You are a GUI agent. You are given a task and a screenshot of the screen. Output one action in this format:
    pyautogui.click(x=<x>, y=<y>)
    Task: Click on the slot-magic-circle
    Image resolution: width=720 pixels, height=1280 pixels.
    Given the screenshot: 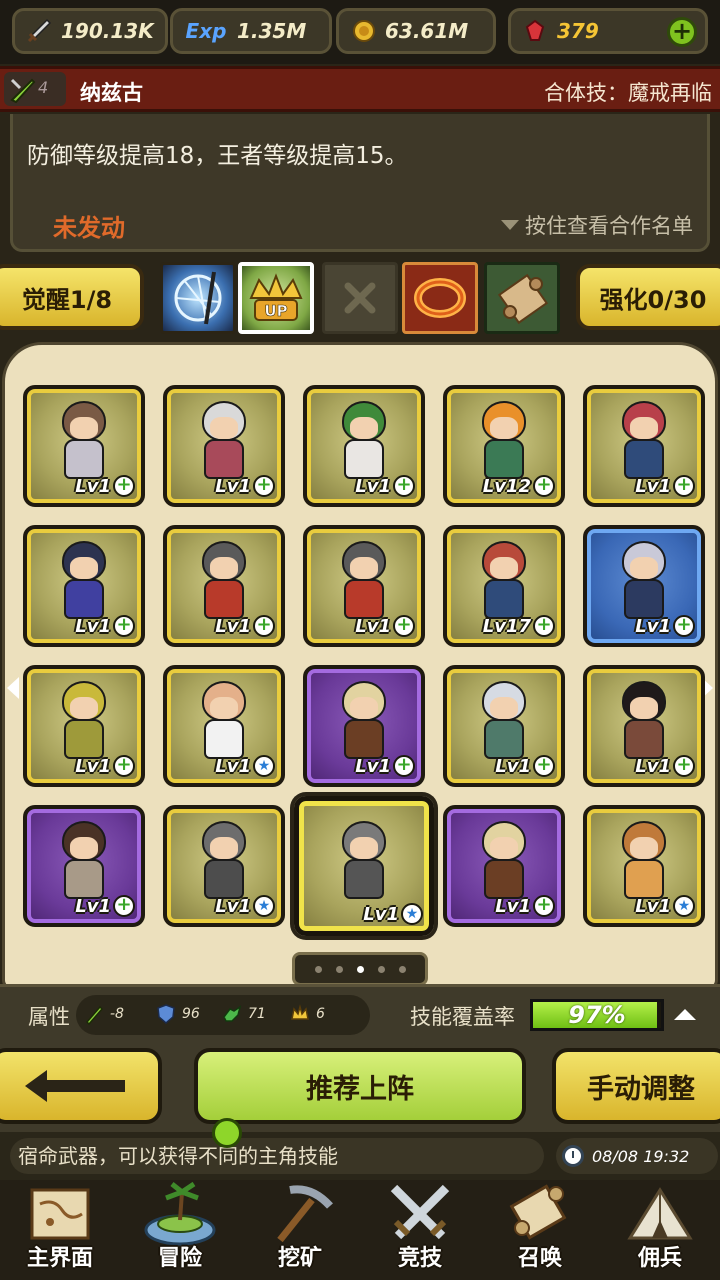 What is the action you would take?
    pyautogui.click(x=198, y=298)
    